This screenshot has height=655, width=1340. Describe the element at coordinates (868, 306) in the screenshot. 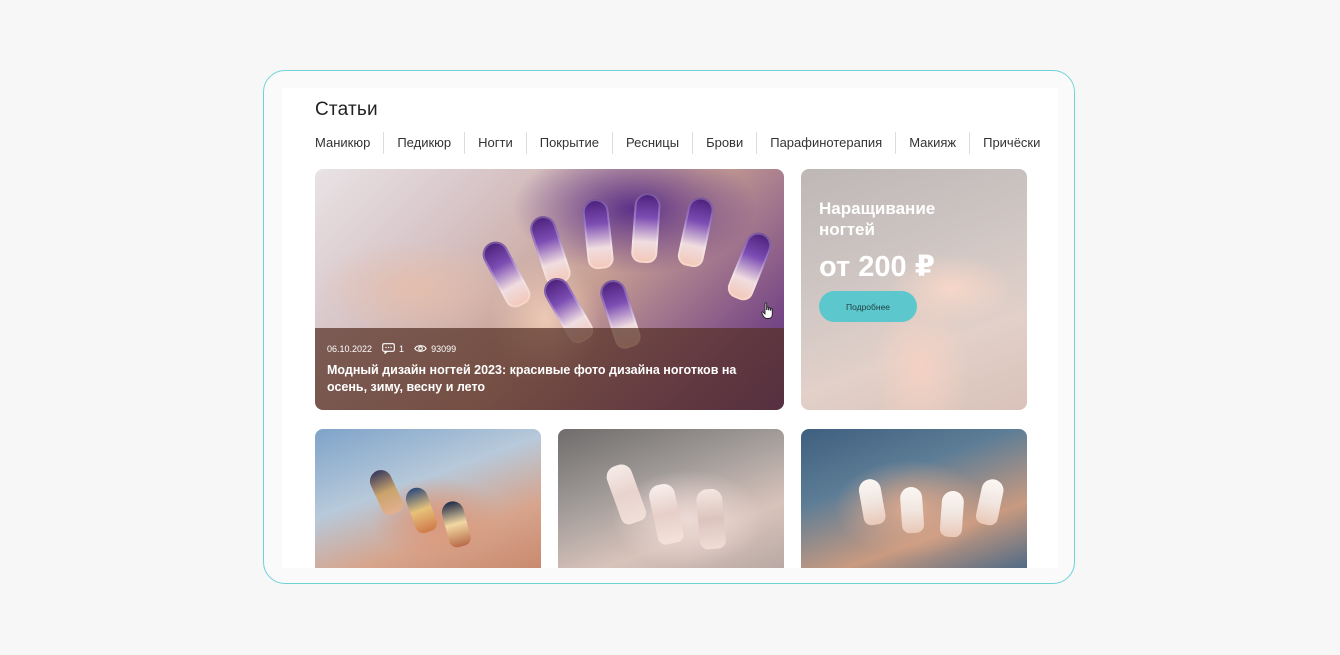

I see `promo-details-button: Подробнее` at that location.